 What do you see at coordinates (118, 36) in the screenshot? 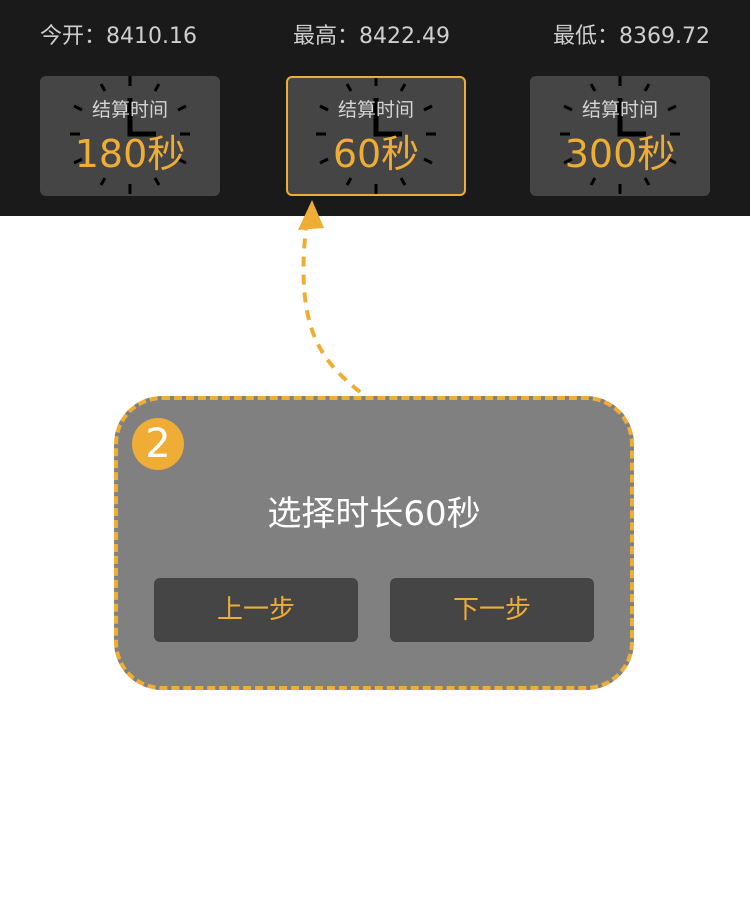
I see `open-price: 今开：8410.16` at bounding box center [118, 36].